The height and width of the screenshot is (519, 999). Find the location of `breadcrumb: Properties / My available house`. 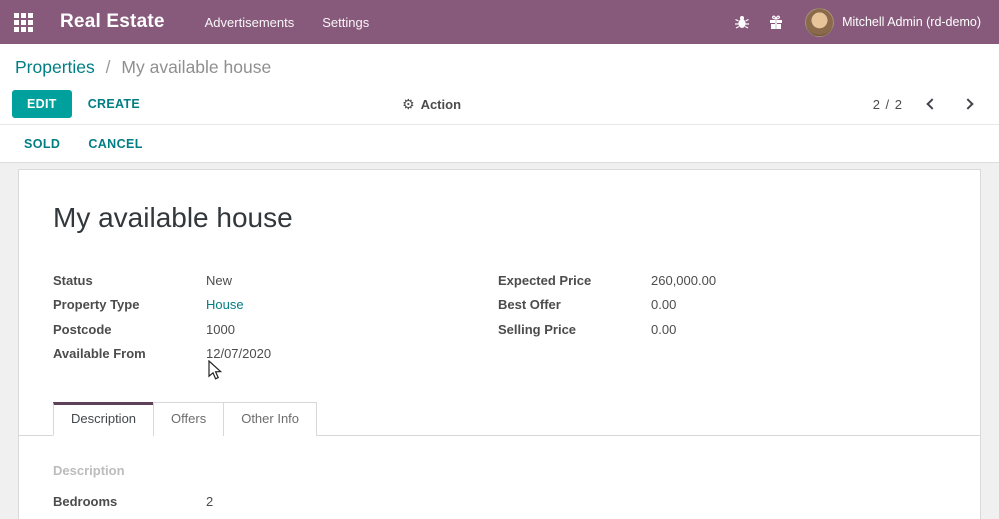

breadcrumb: Properties / My available house is located at coordinates (507, 67).